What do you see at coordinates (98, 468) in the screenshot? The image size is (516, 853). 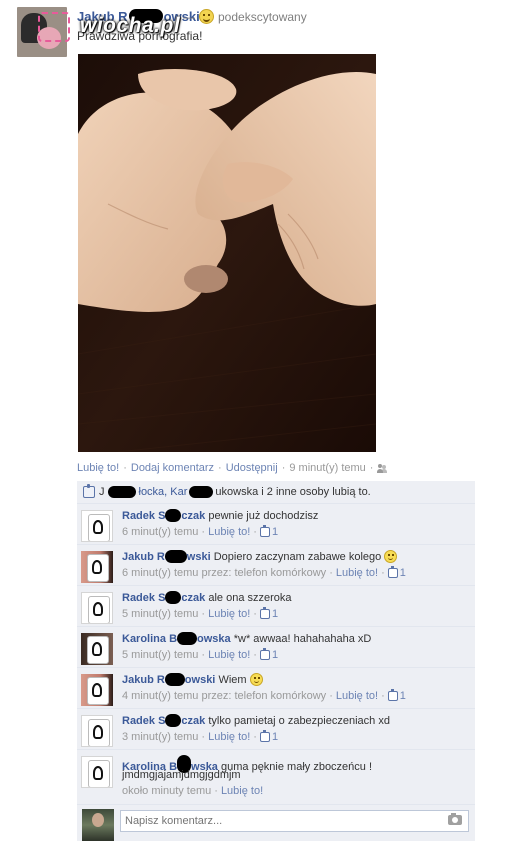 I see `like-link: Lubię to!` at bounding box center [98, 468].